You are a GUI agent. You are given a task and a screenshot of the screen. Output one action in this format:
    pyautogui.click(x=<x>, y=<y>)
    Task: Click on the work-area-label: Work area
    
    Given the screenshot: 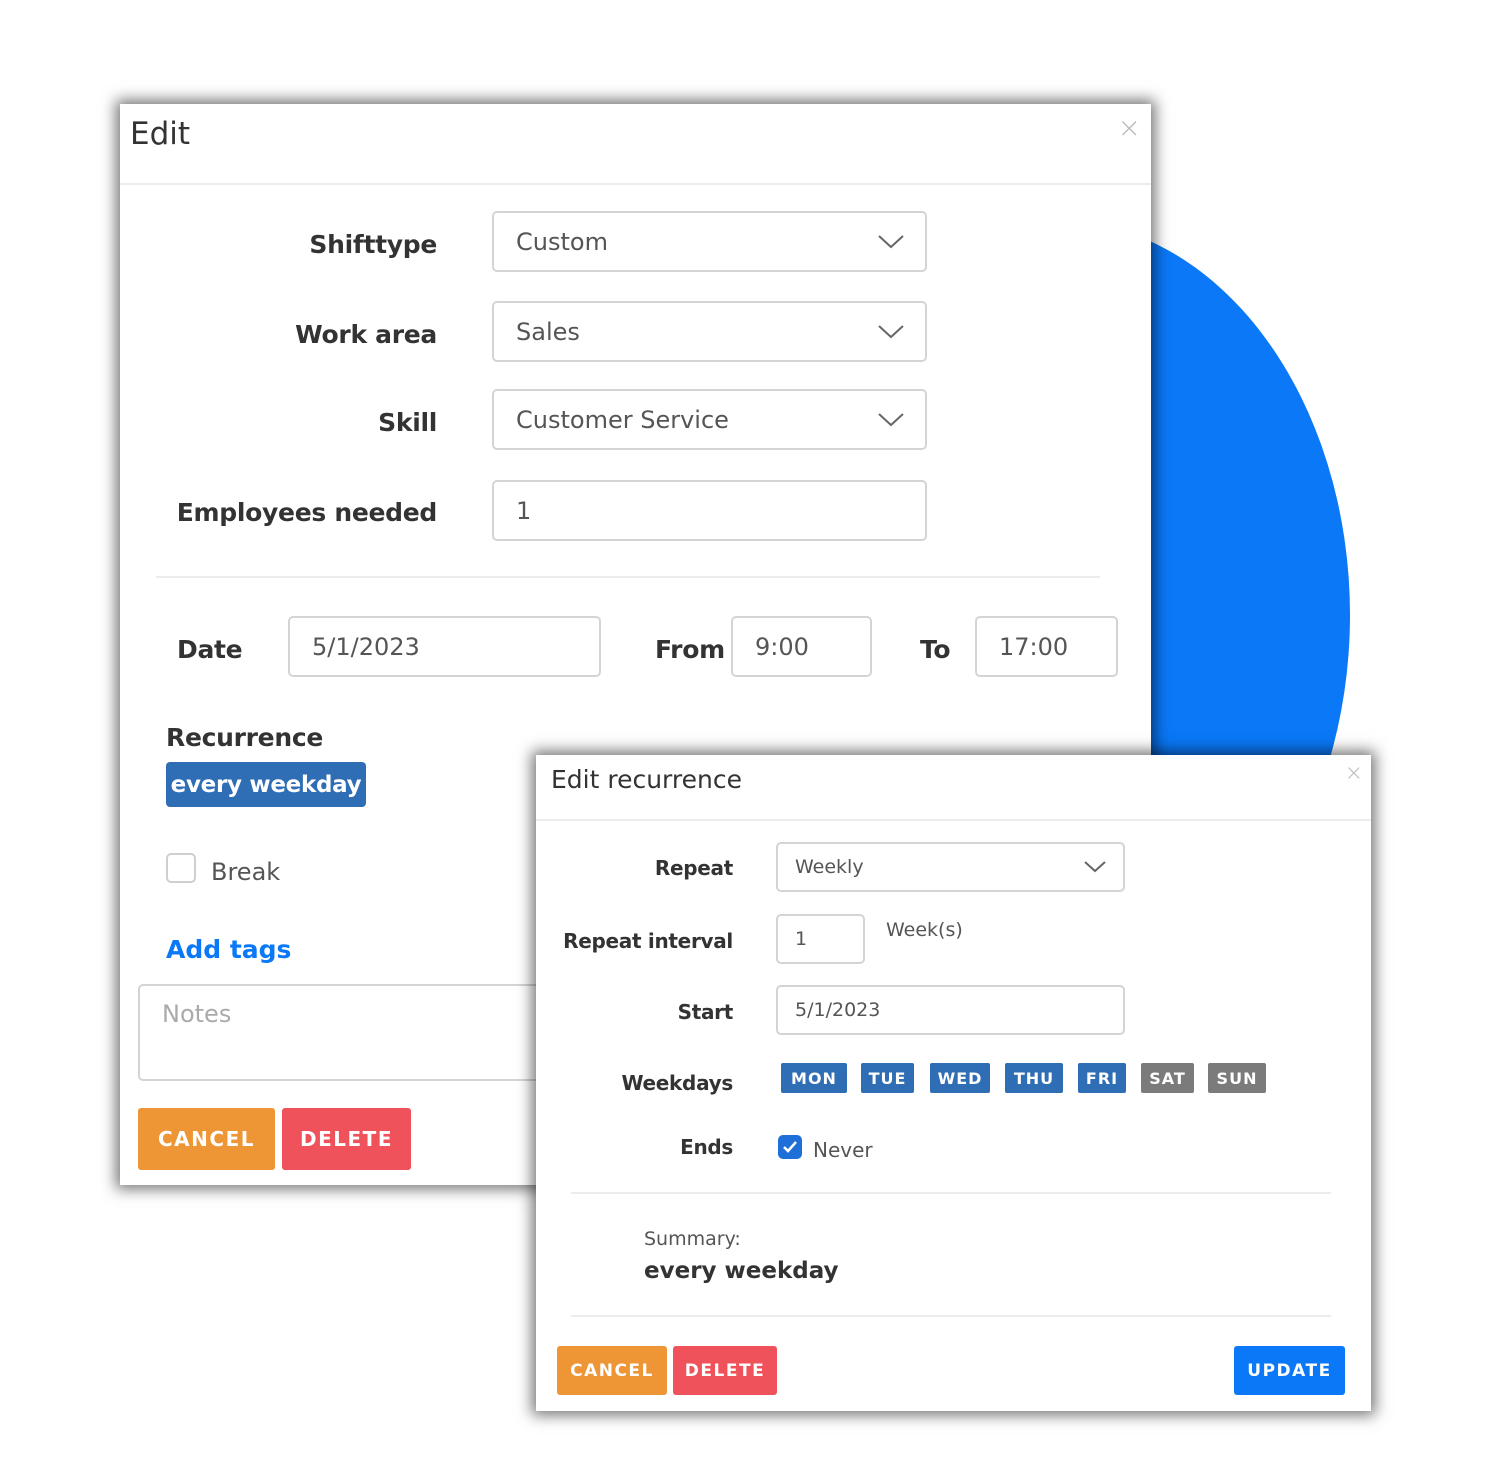 What is the action you would take?
    pyautogui.click(x=366, y=334)
    